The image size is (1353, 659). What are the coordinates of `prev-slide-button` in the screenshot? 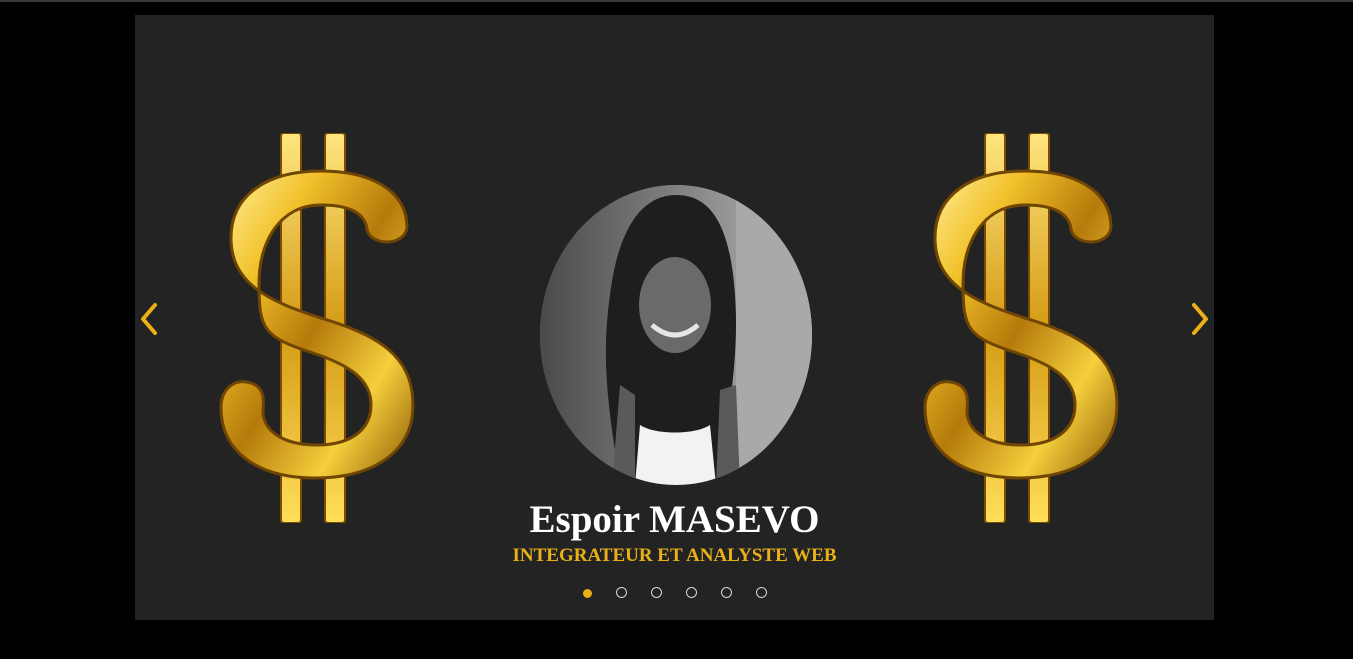 It's located at (151, 319).